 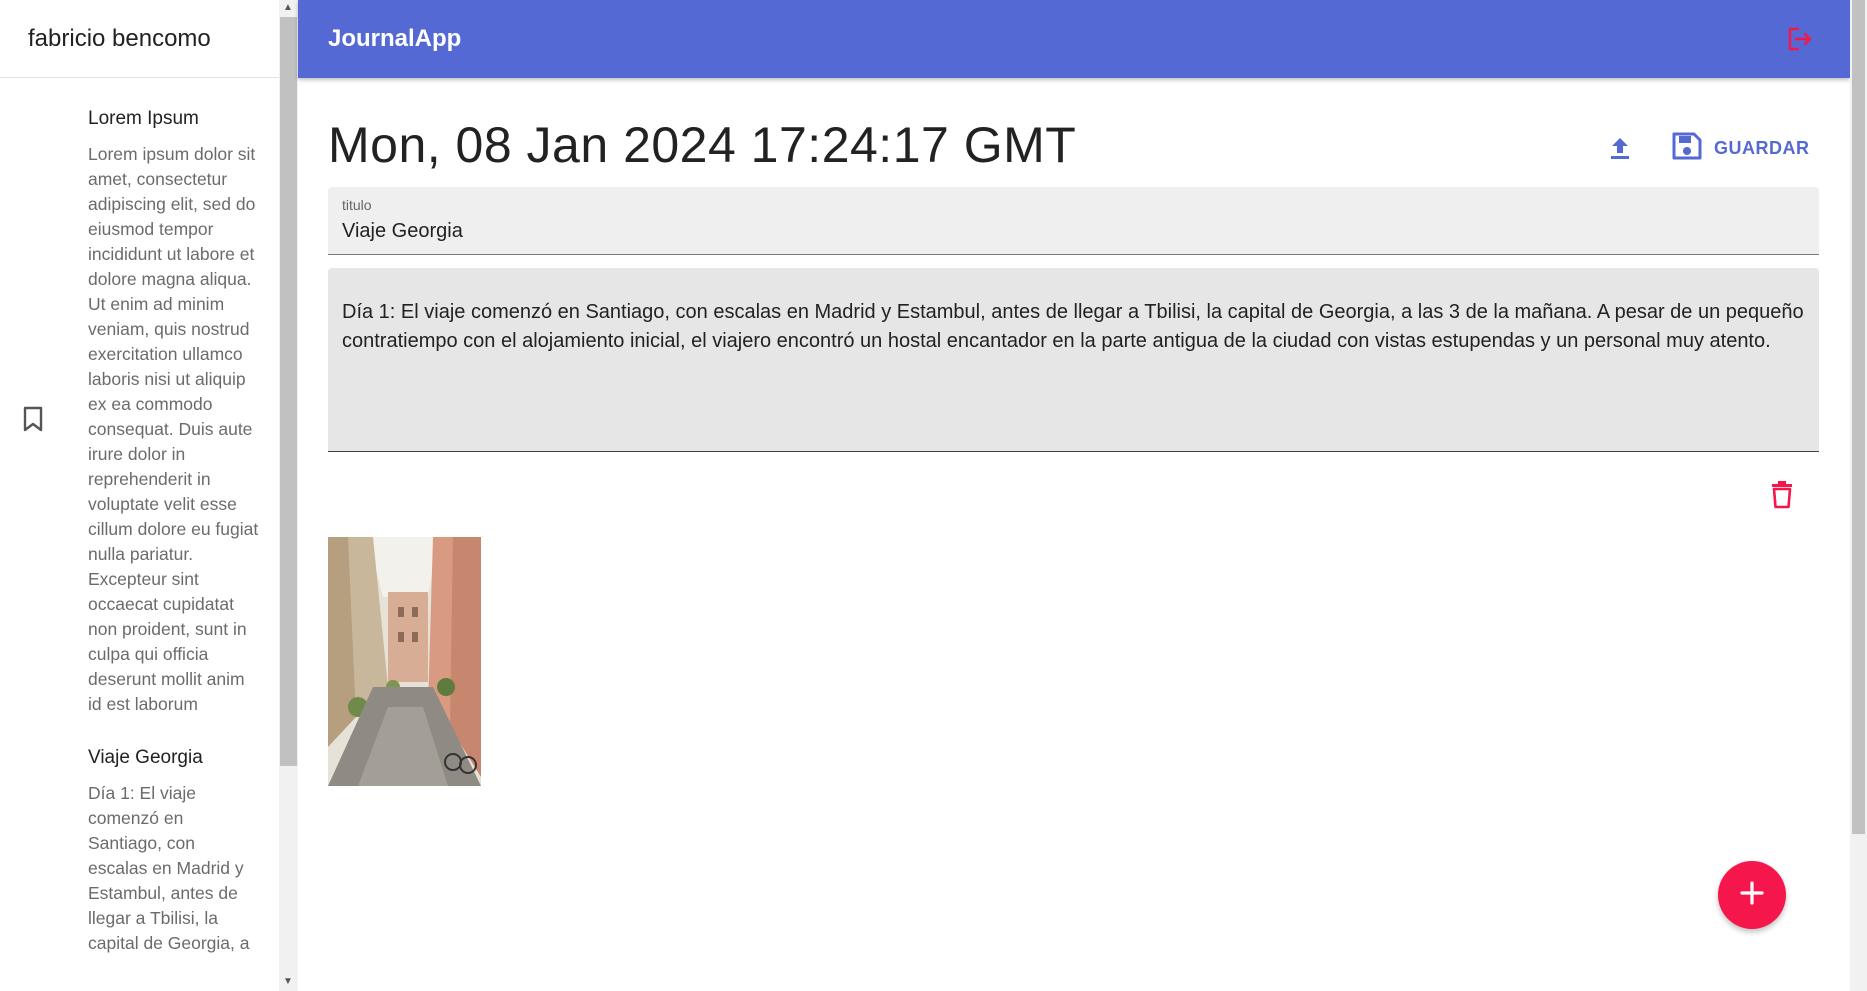 I want to click on window-scrollbar, so click(x=1858, y=495).